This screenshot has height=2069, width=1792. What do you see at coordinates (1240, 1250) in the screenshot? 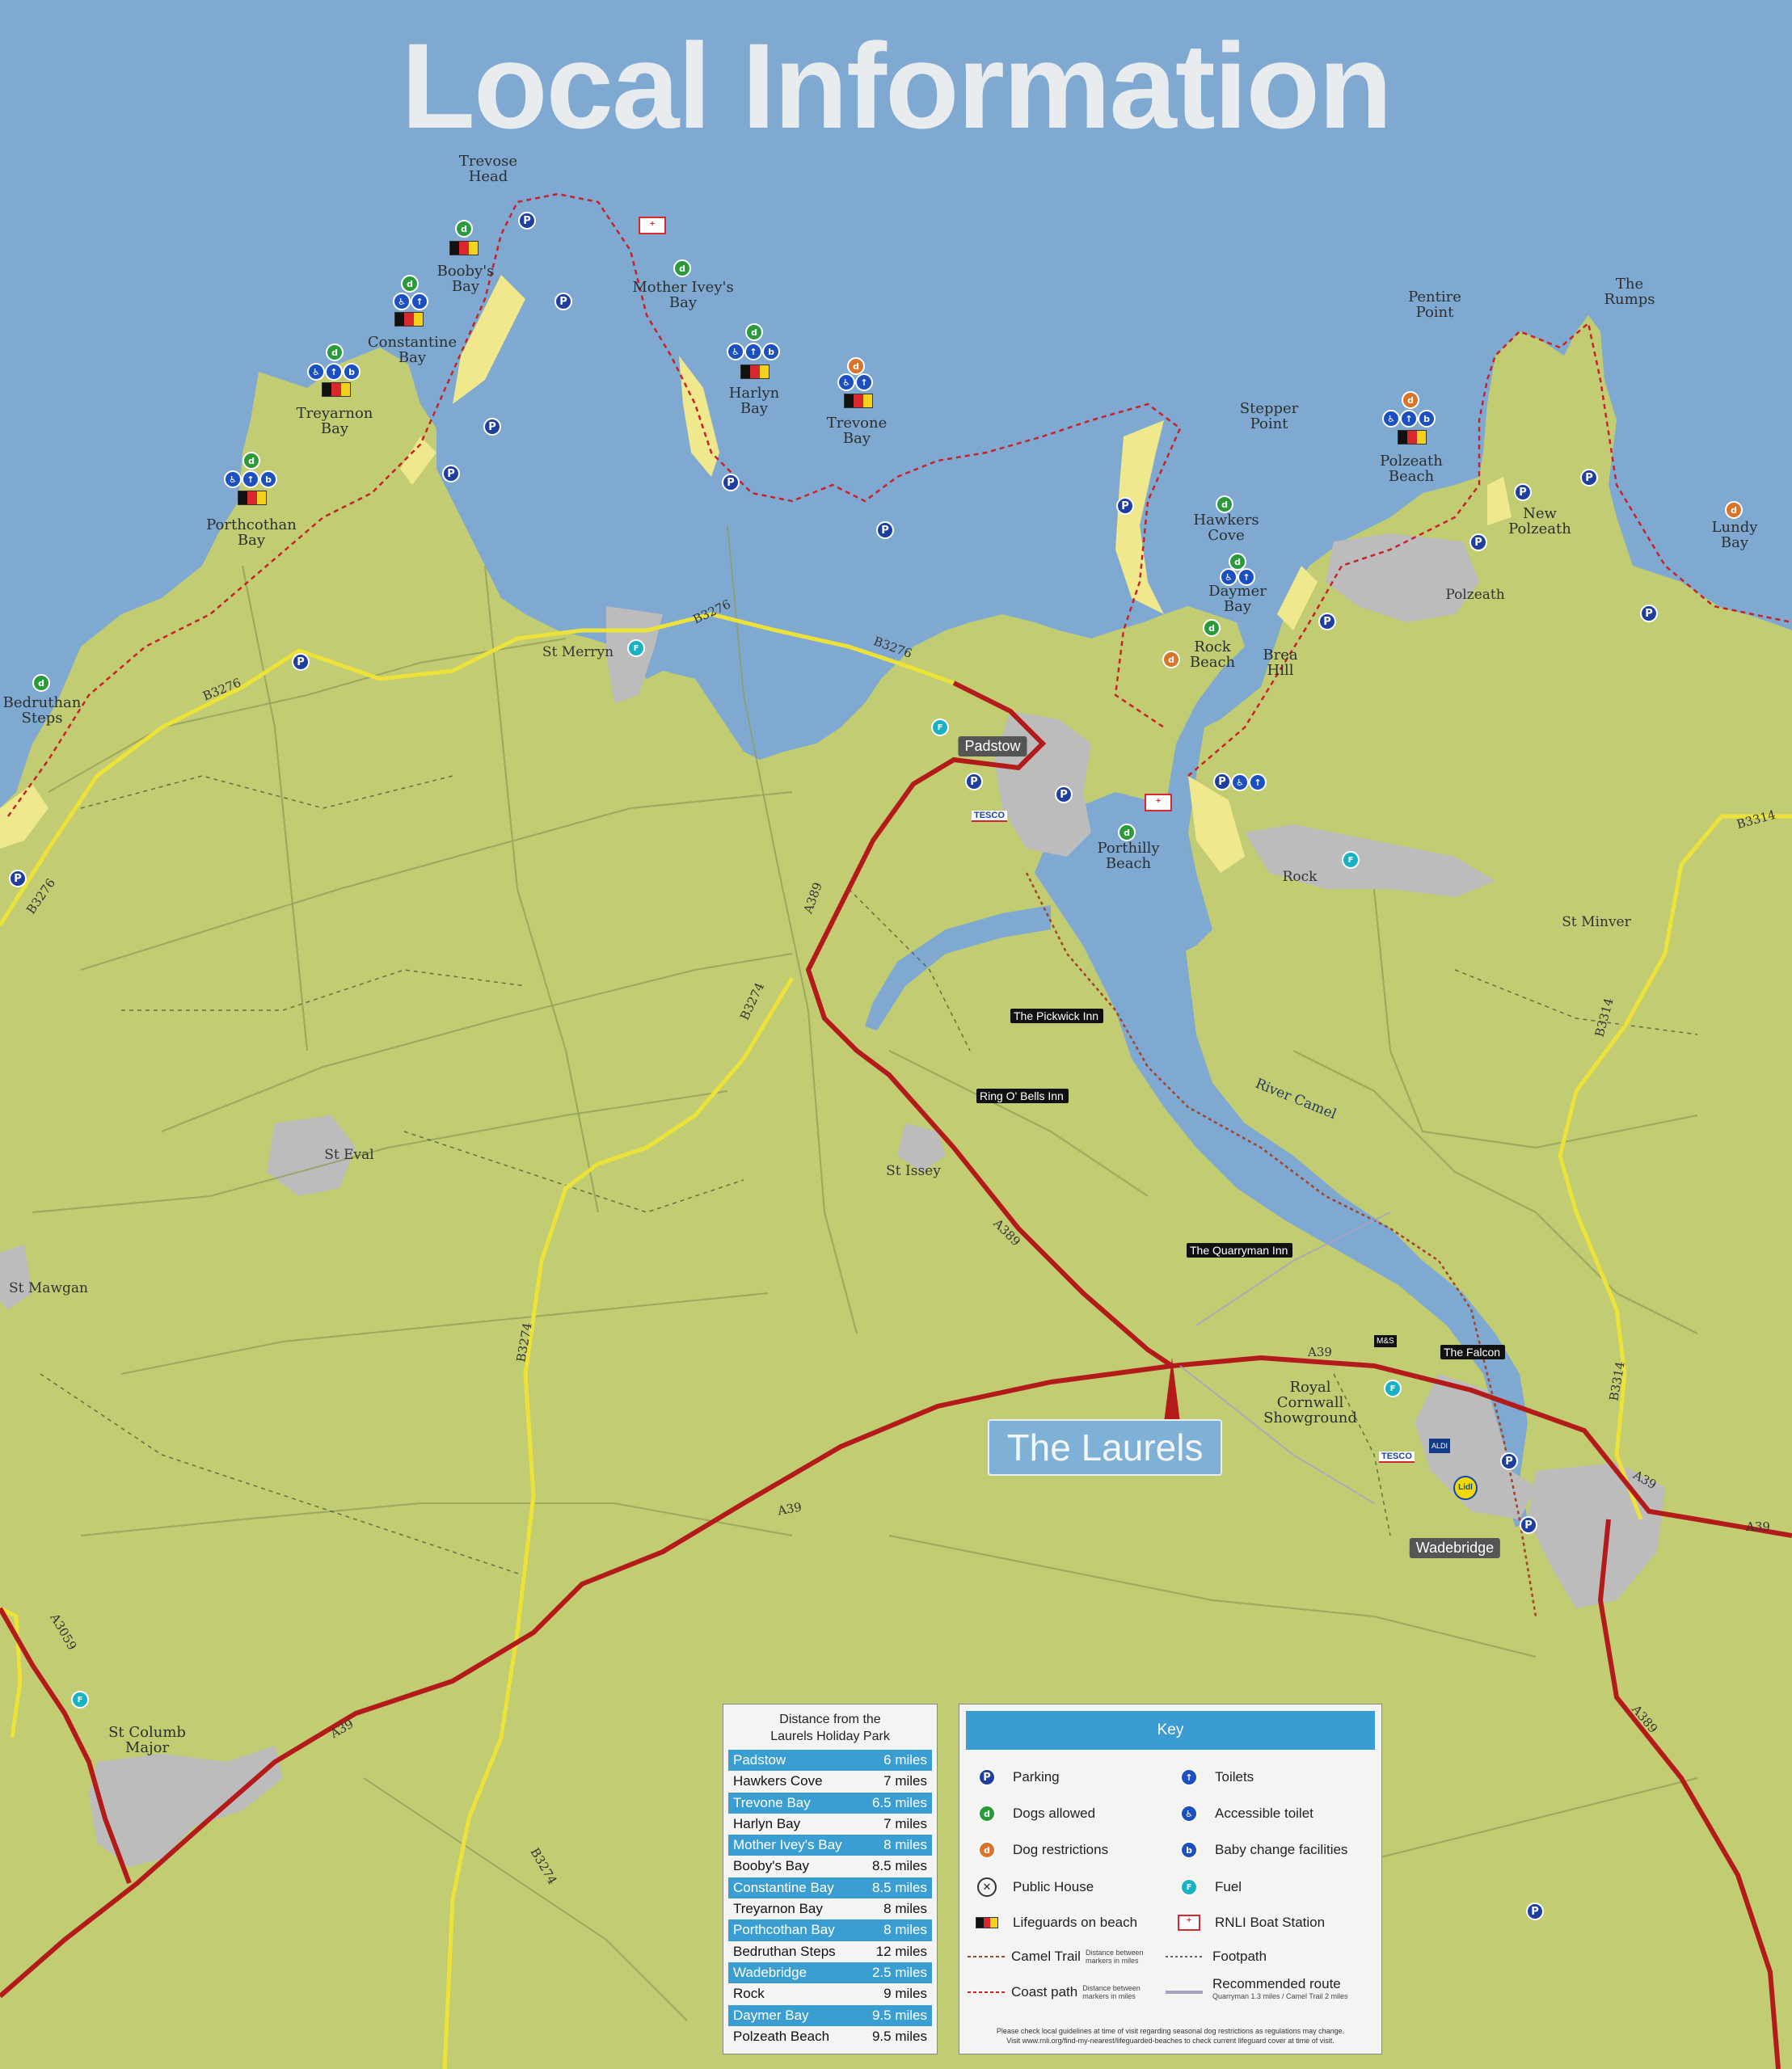
I see `pub-quarryman-inn: The Quarryman Inn` at bounding box center [1240, 1250].